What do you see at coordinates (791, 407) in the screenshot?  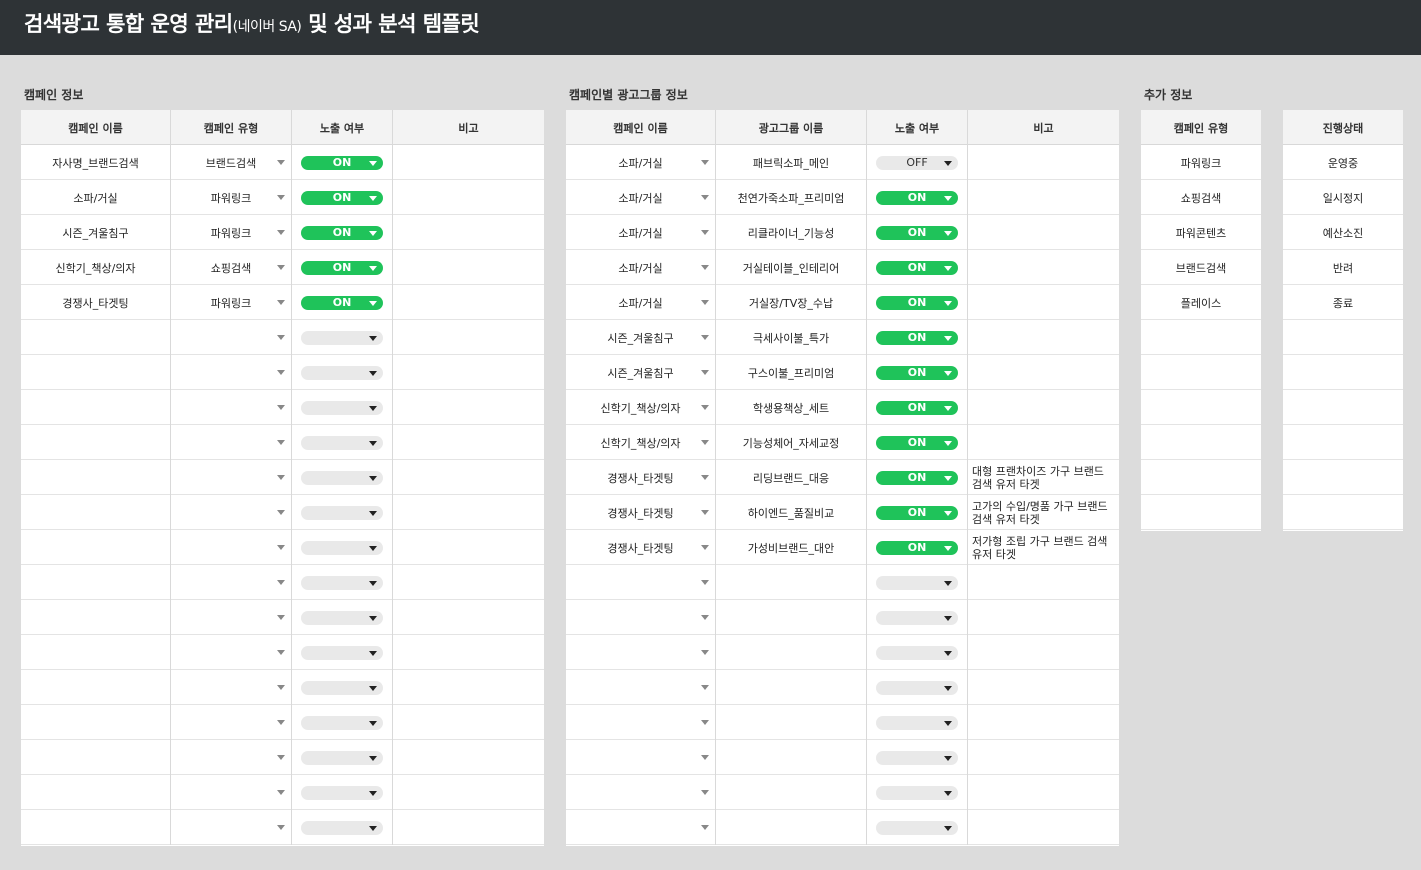 I see `adgroup-name-cell: 학생용책상_세트` at bounding box center [791, 407].